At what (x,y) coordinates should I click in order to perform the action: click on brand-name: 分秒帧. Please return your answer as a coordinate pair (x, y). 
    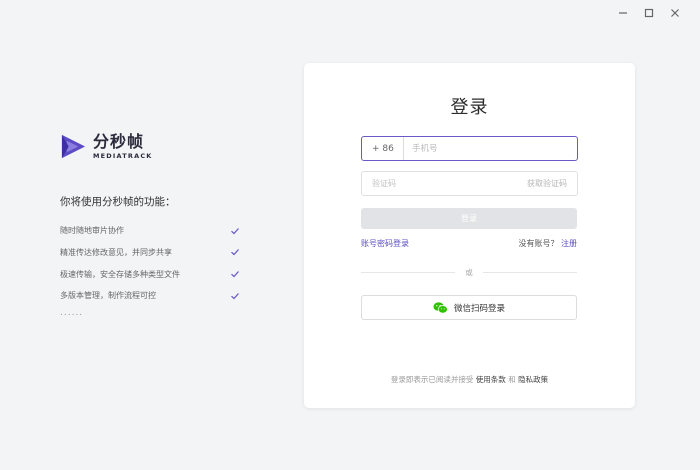
    Looking at the image, I should click on (119, 141).